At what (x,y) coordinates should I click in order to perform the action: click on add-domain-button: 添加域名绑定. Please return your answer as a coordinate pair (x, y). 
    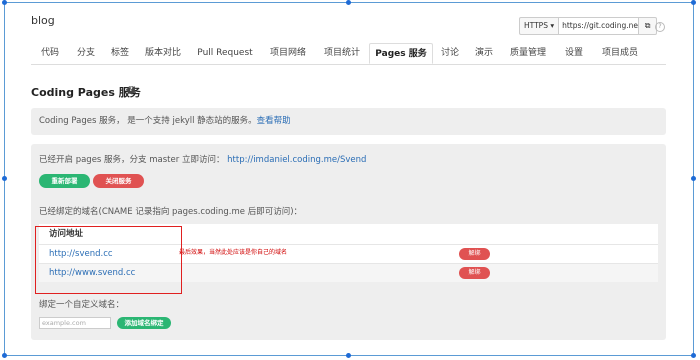
    Looking at the image, I should click on (144, 323).